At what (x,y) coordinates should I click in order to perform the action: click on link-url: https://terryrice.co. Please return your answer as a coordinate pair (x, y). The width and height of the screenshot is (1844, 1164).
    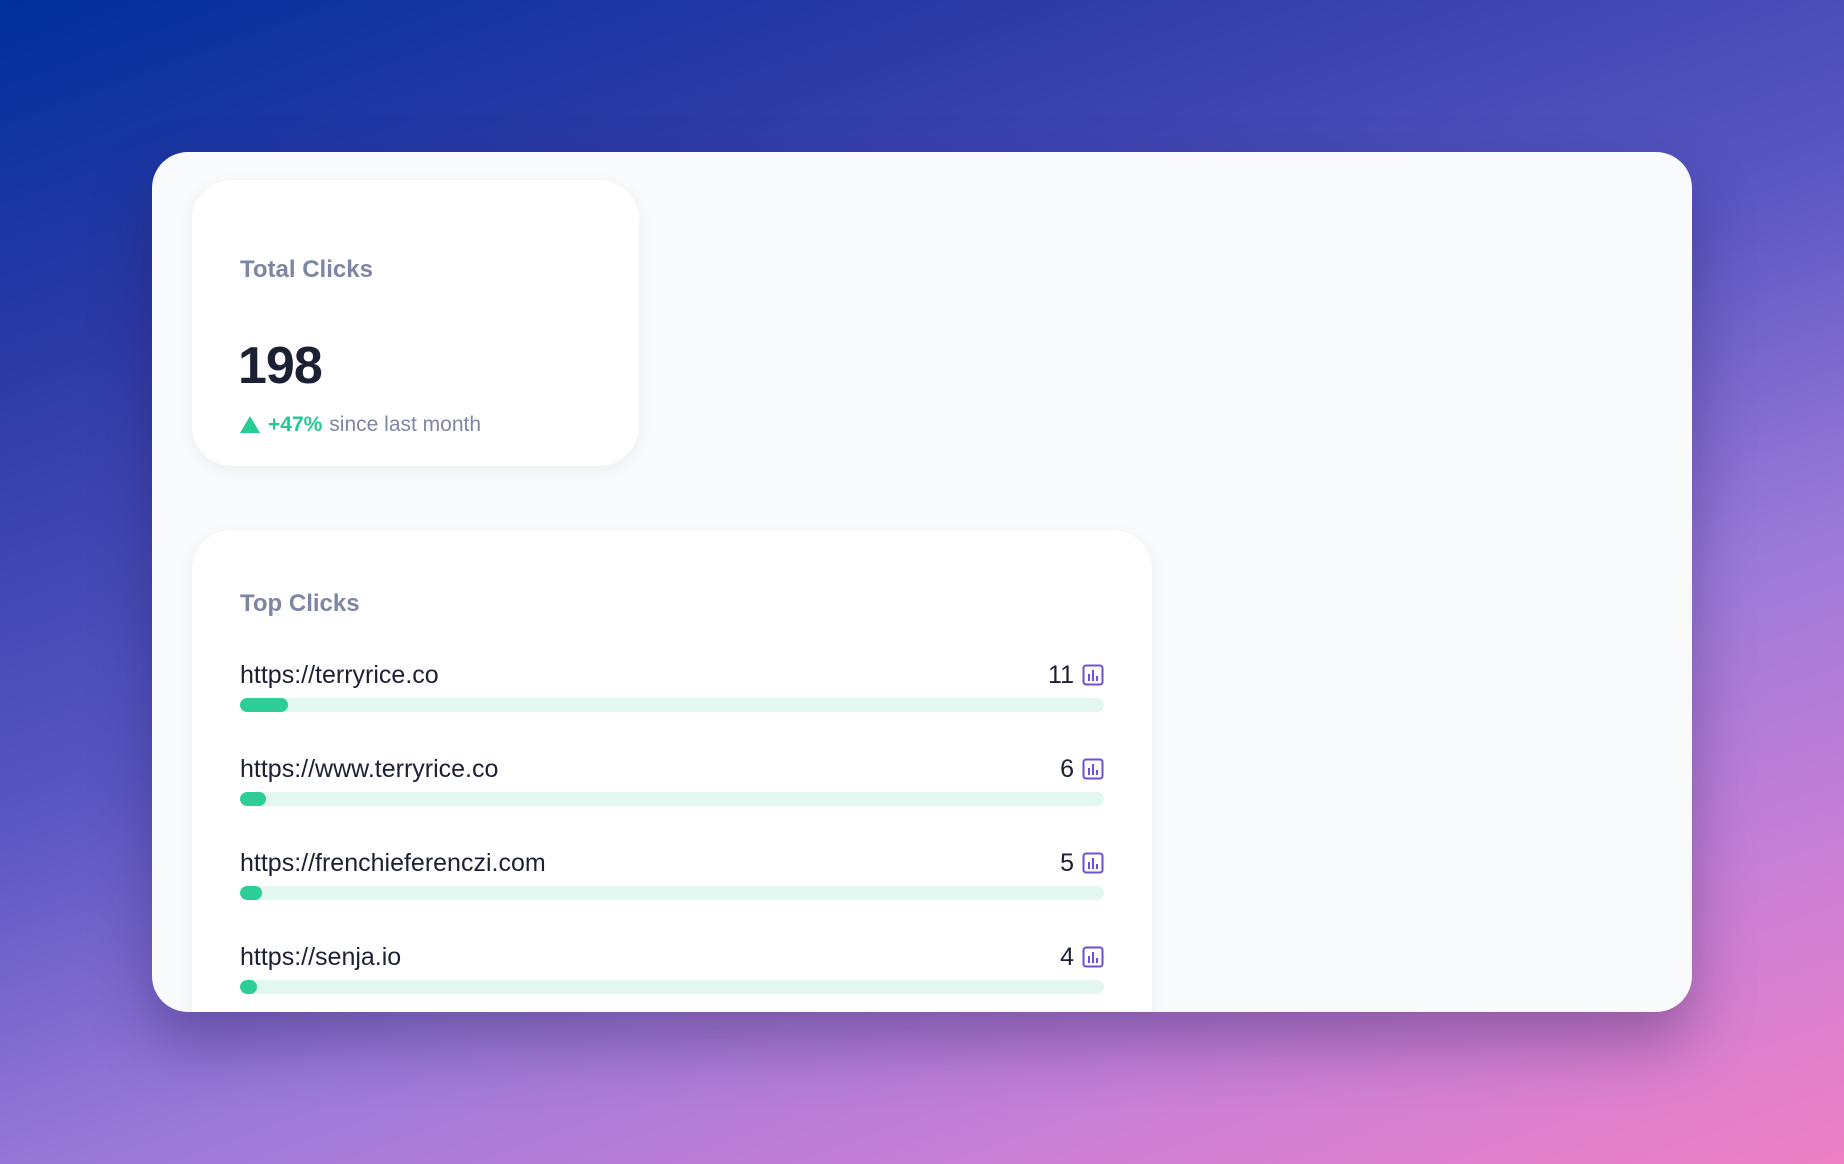
    Looking at the image, I should click on (339, 675).